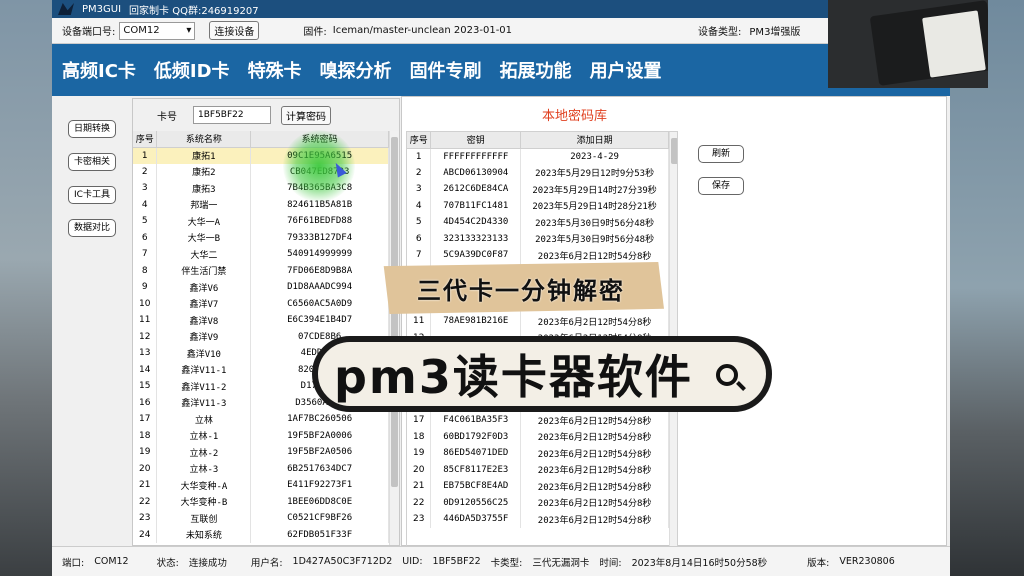 This screenshot has height=576, width=1024. Describe the element at coordinates (204, 435) in the screenshot. I see `table-cell: 立林-1` at that location.